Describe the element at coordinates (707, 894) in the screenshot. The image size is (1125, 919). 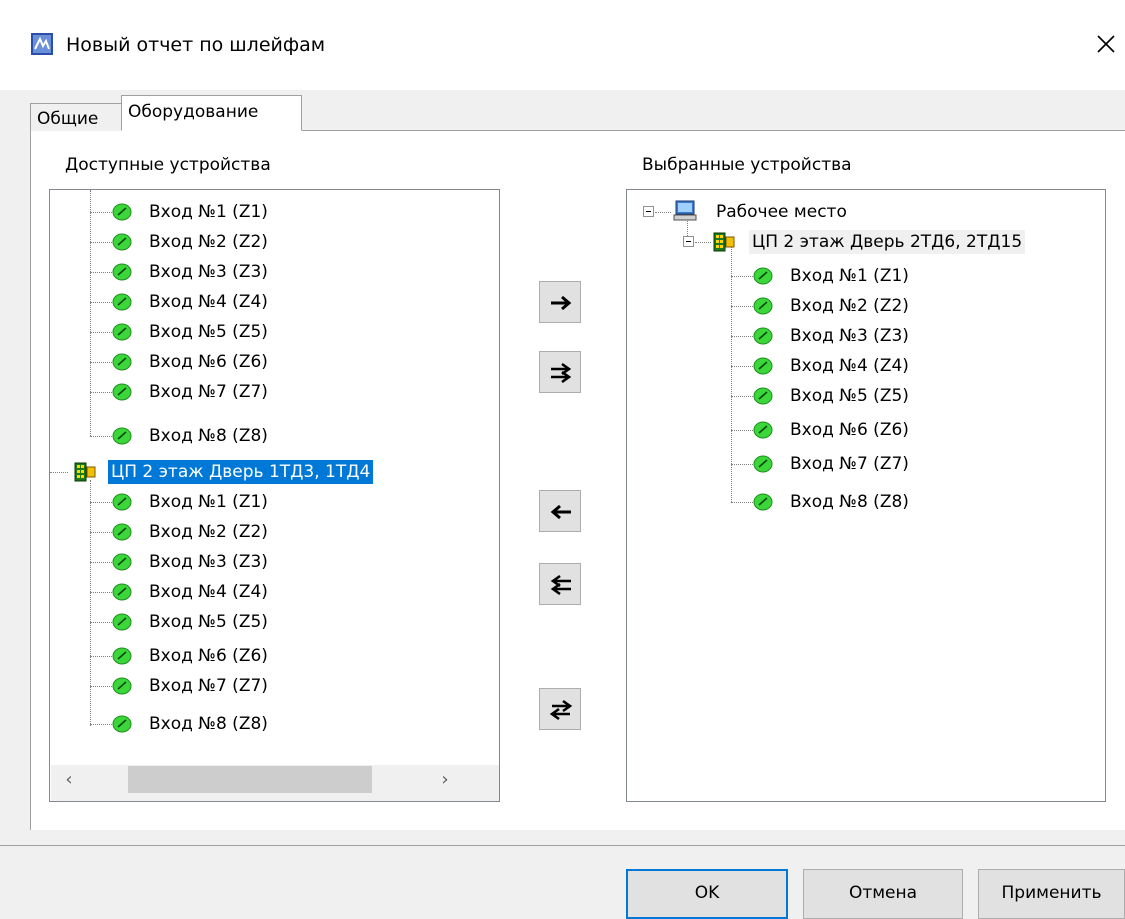
I see `ok-button: OK` at that location.